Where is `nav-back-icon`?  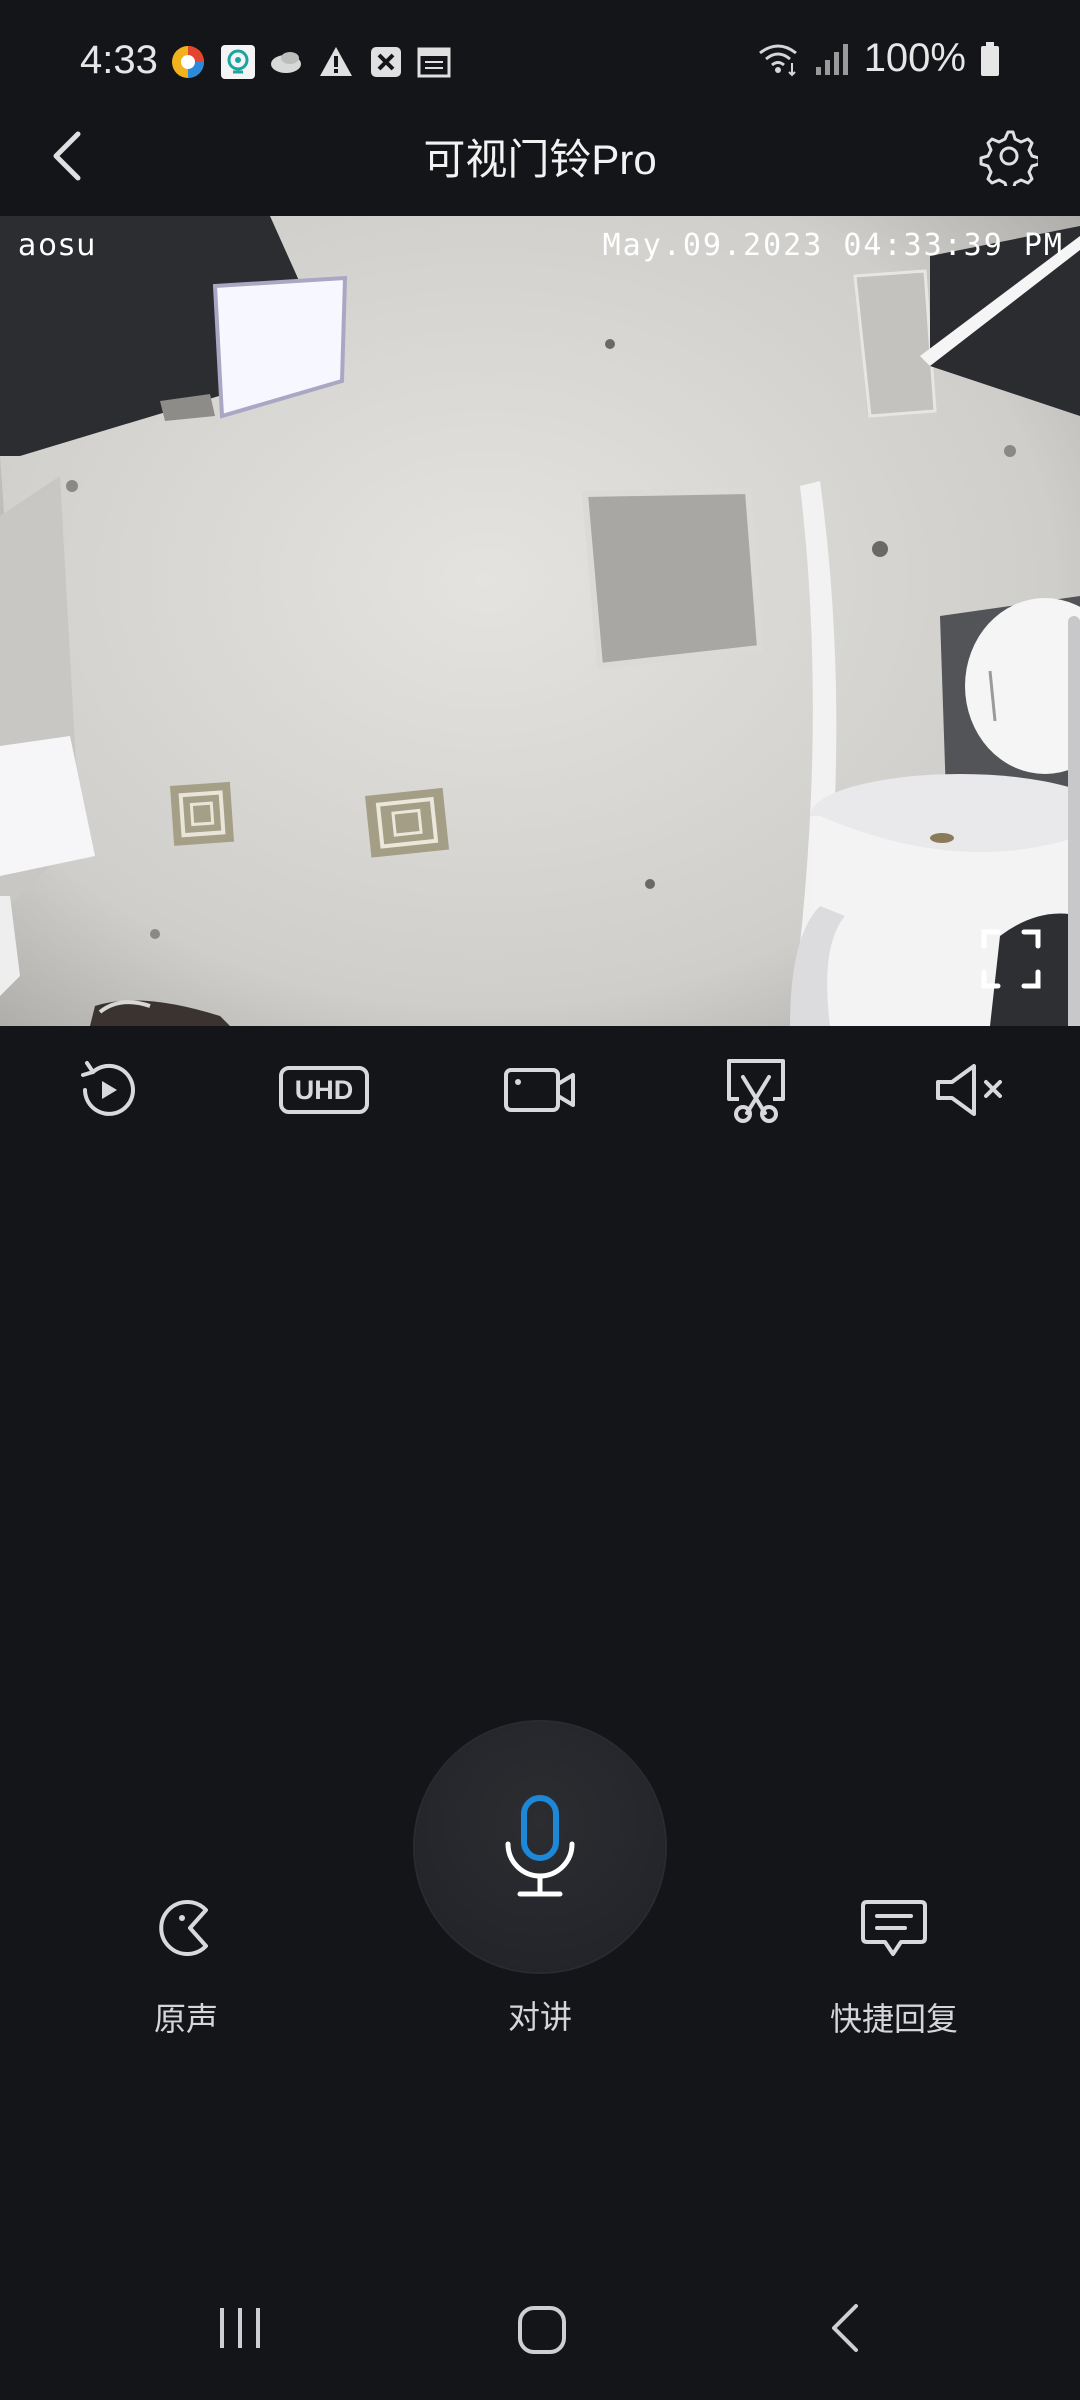 nav-back-icon is located at coordinates (848, 2328).